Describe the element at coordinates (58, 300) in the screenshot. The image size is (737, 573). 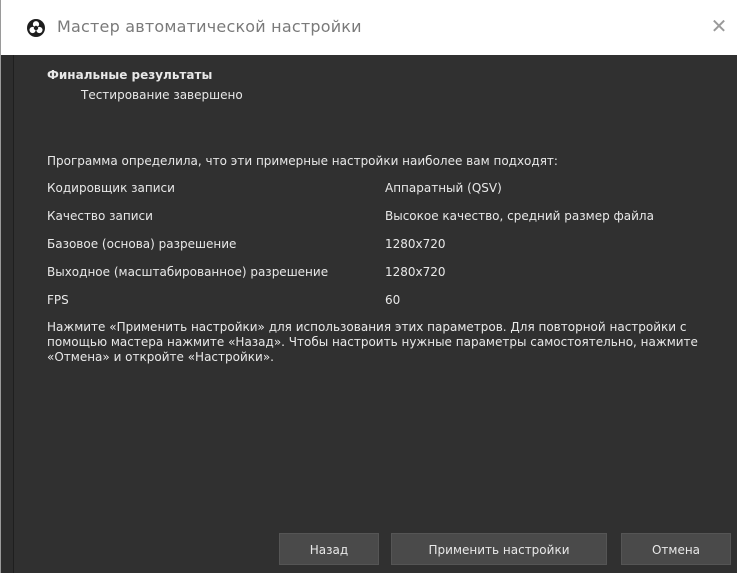
I see `fps-label: FPS` at that location.